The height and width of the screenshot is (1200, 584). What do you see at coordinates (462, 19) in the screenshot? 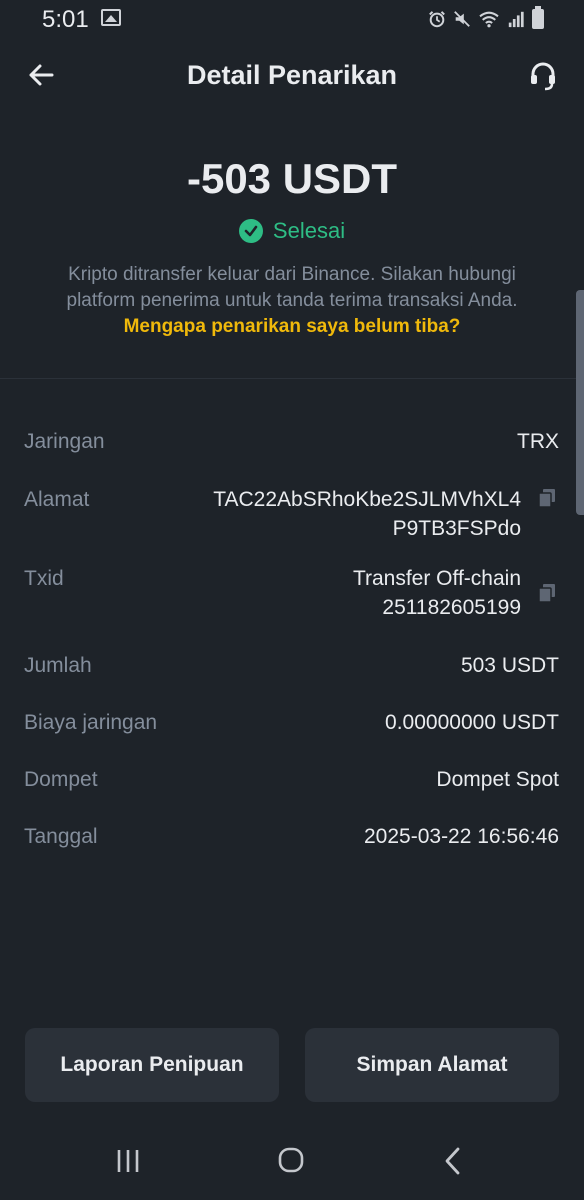
I see `mute-icon` at bounding box center [462, 19].